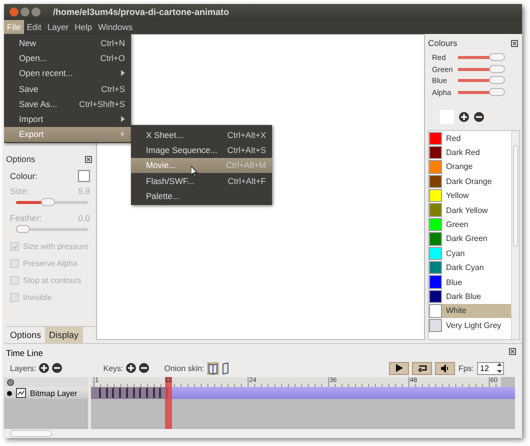 This screenshot has width=530, height=446. I want to click on speaker-icon, so click(445, 368).